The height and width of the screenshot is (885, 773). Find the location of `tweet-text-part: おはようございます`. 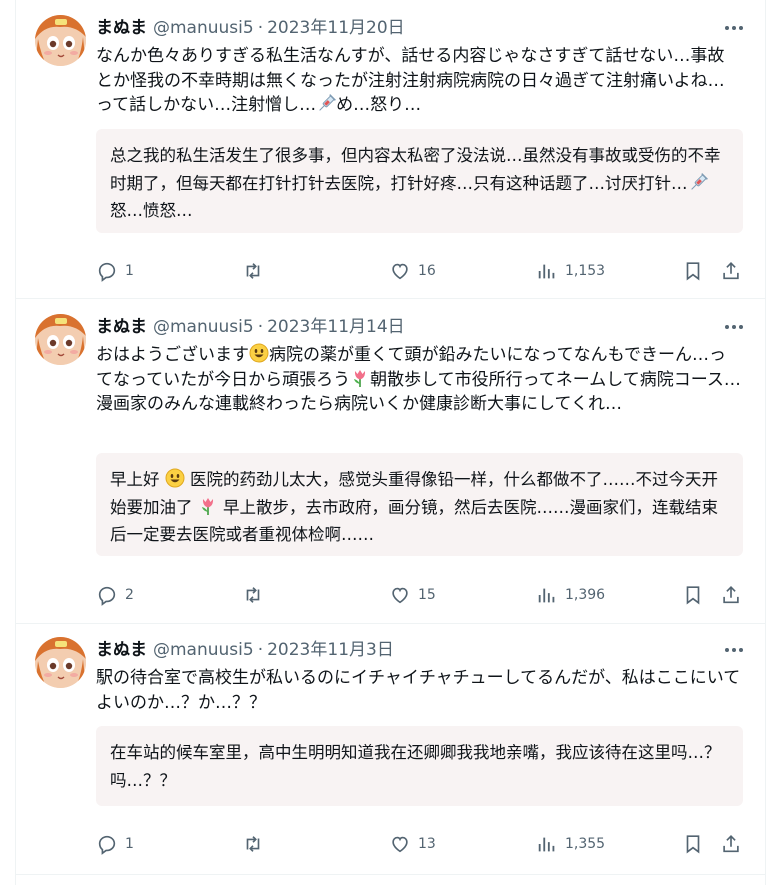

tweet-text-part: おはようございます is located at coordinates (172, 355).